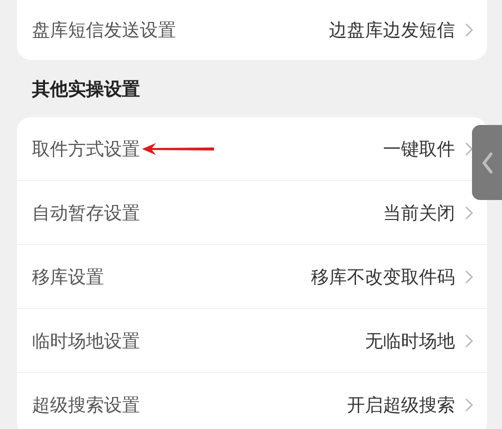  I want to click on settings-row: 临时场地设置 无临时场地, so click(252, 341).